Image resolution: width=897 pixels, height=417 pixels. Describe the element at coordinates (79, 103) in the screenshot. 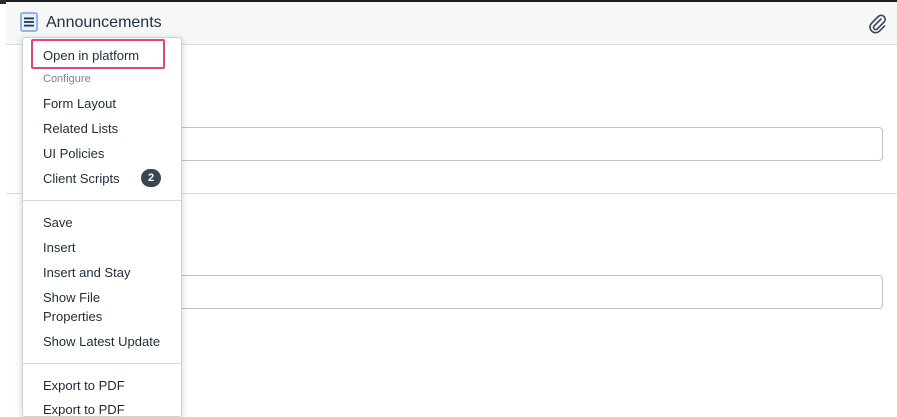

I see `menu-item-form-layout: Form Layout` at that location.